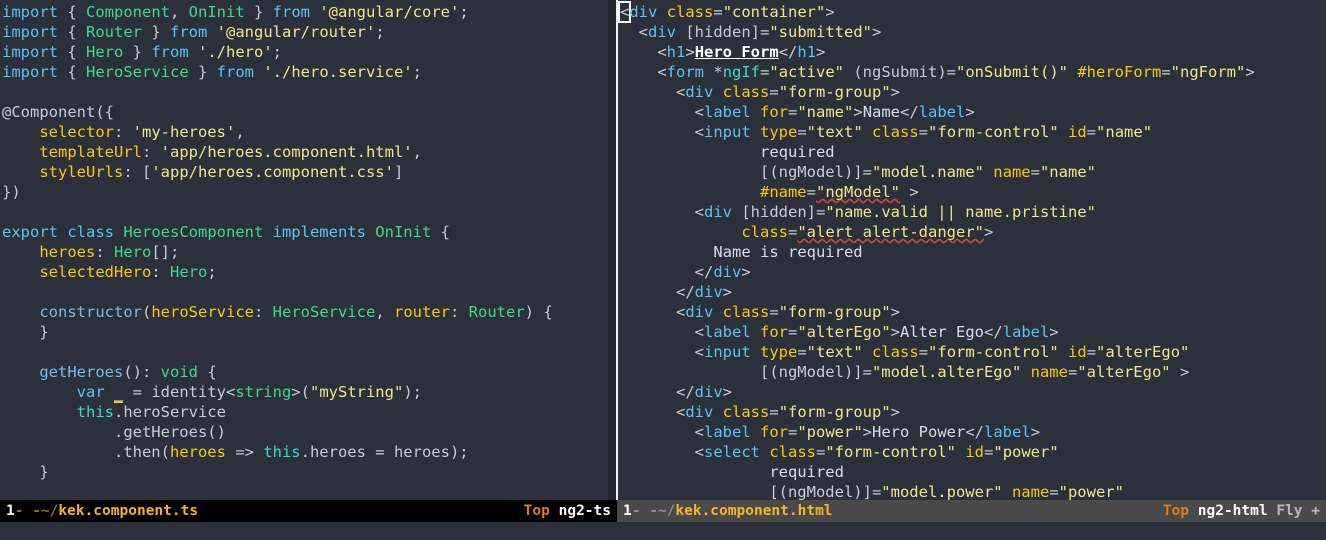  What do you see at coordinates (128, 511) in the screenshot?
I see `modeline-buffer-name: kek.component.ts` at bounding box center [128, 511].